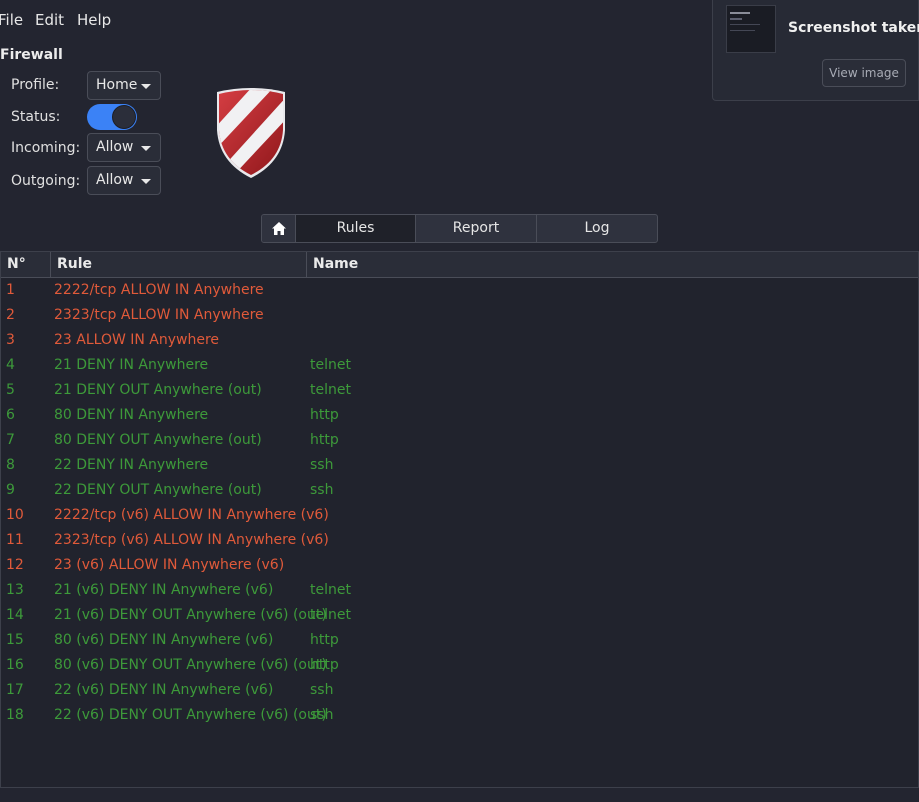 The image size is (919, 802). I want to click on outgoing-value: Allow, so click(115, 180).